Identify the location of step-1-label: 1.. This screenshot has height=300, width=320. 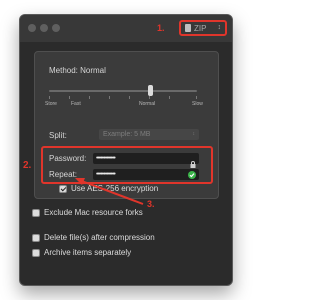
(161, 28).